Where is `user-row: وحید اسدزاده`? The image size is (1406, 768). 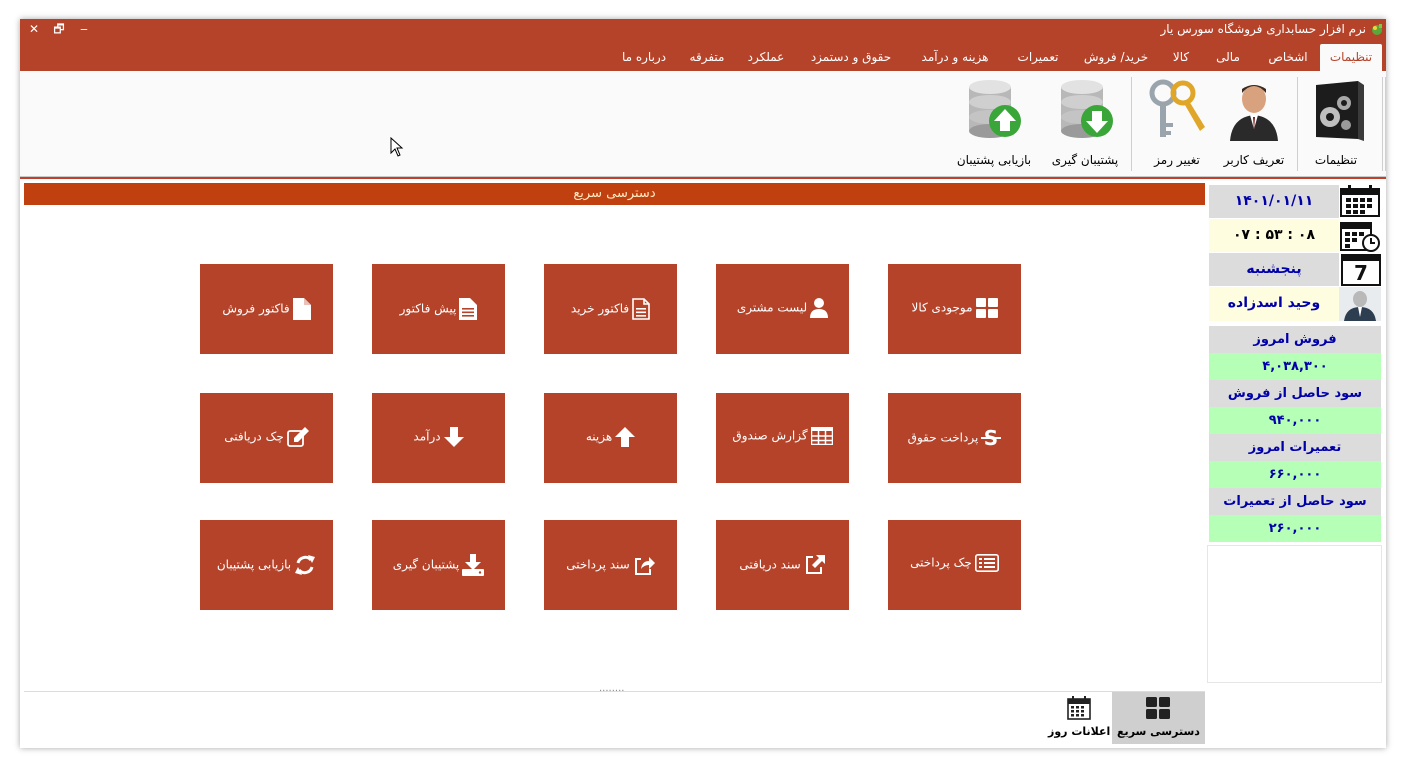 user-row: وحید اسدزاده is located at coordinates (1295, 304).